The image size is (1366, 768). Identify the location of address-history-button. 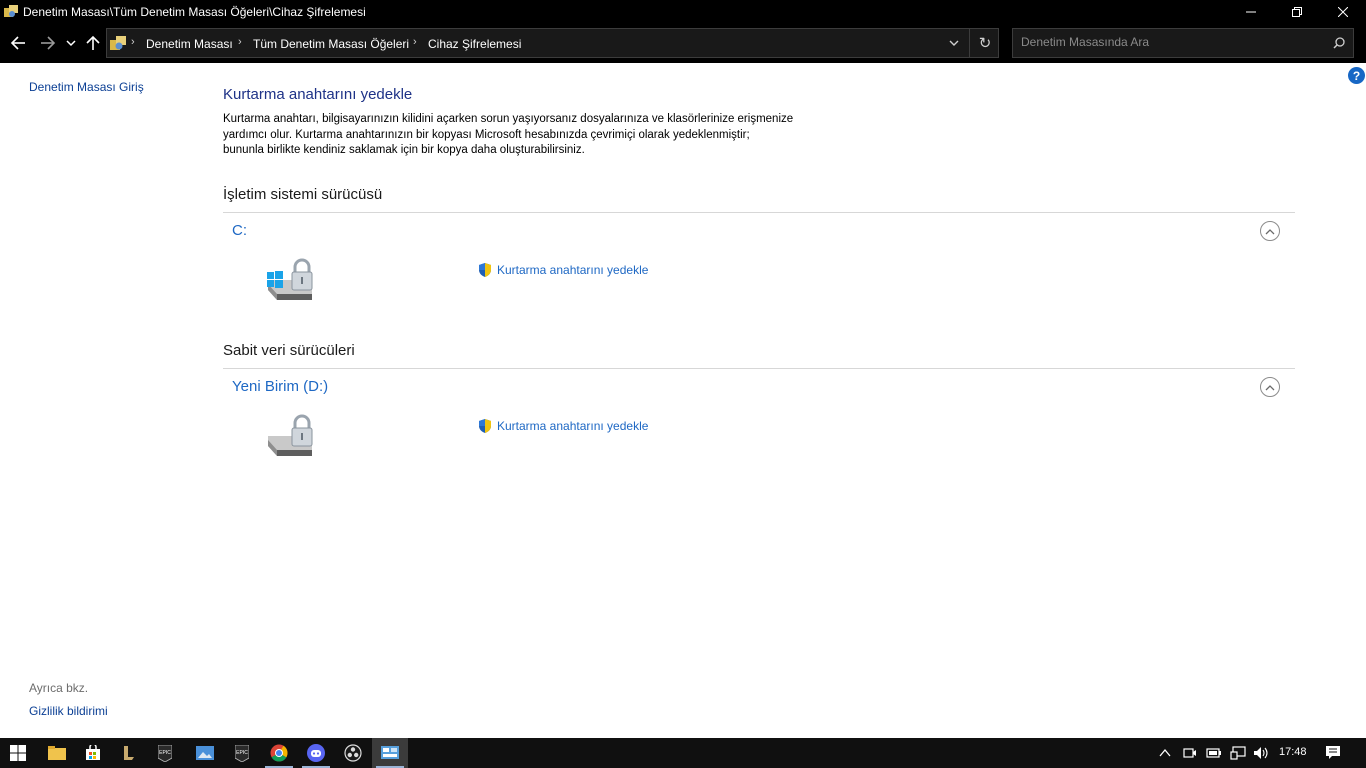
(954, 43).